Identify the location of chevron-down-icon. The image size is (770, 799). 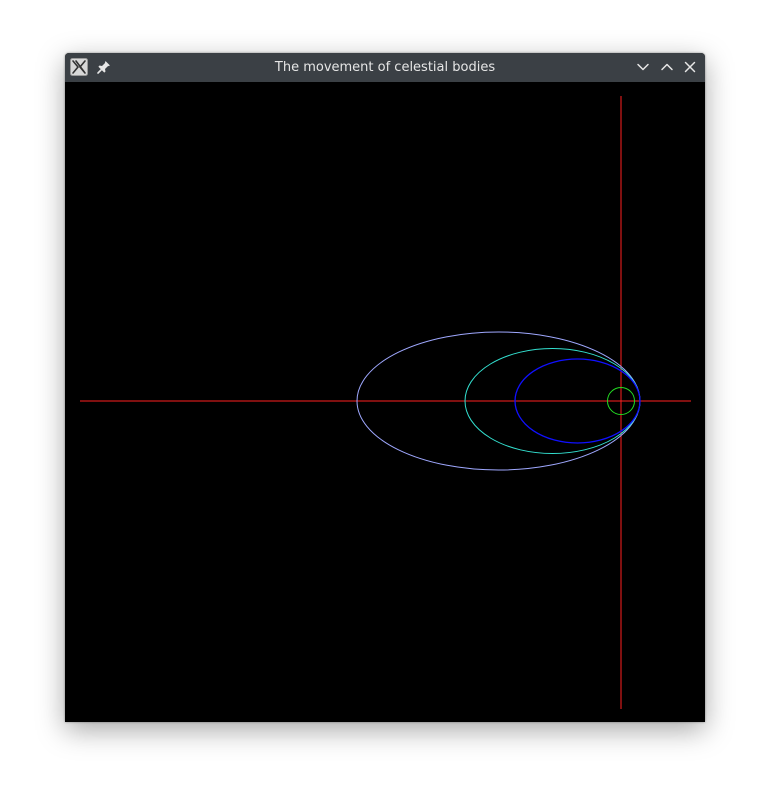
(643, 67).